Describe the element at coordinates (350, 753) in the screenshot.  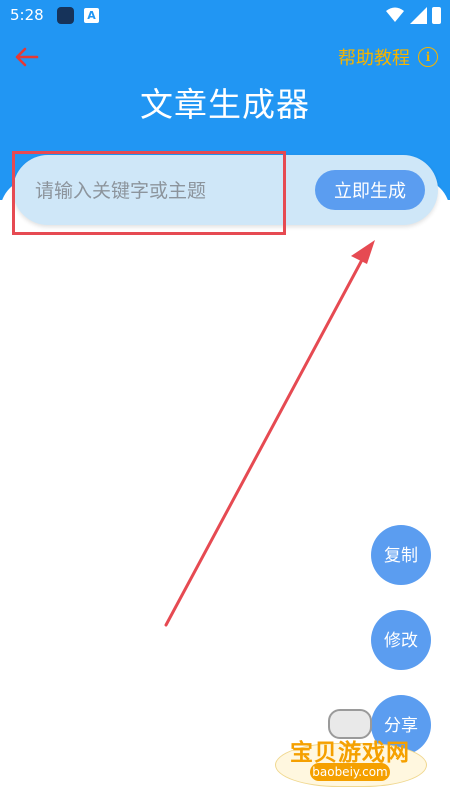
I see `watermark-name: 宝贝游戏网` at that location.